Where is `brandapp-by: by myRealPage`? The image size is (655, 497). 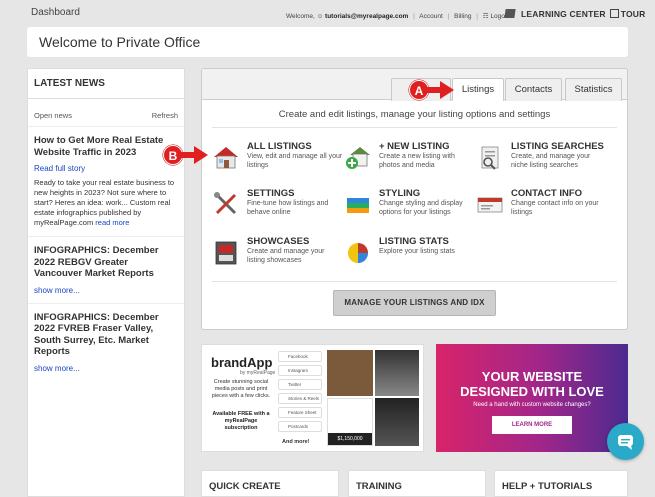 brandapp-by: by myRealPage is located at coordinates (258, 373).